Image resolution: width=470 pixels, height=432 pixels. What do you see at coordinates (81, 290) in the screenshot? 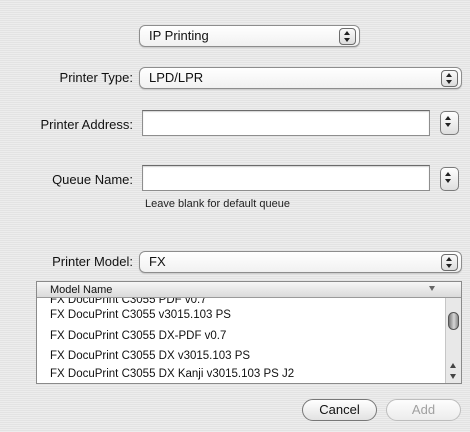
I see `column-header-label: Model Name` at bounding box center [81, 290].